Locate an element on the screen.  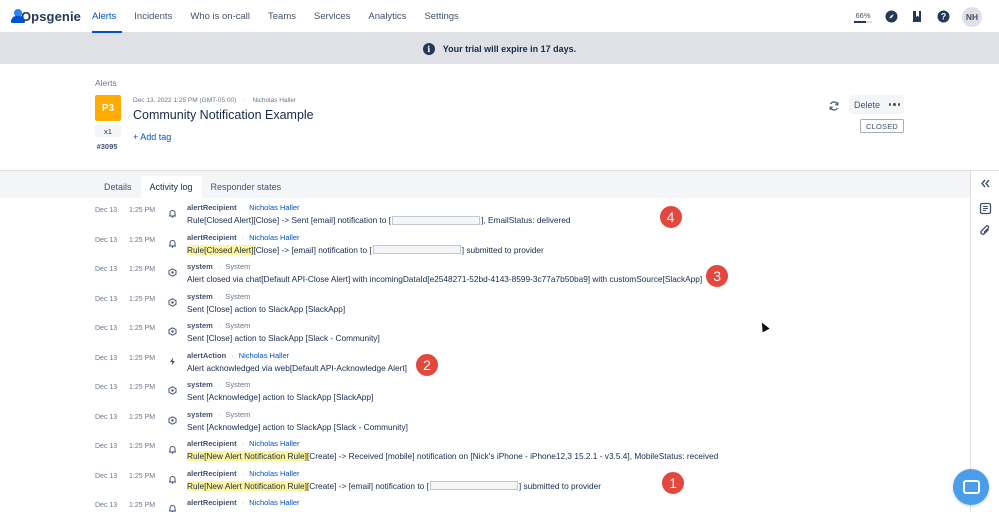
more-actions-button is located at coordinates (894, 104).